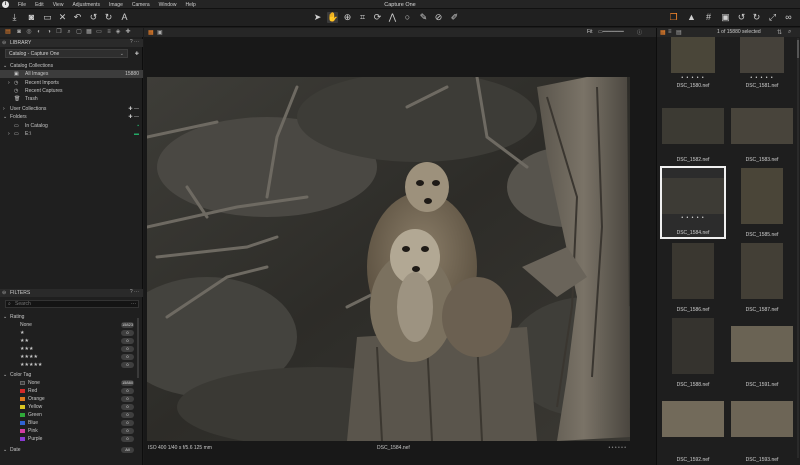  What do you see at coordinates (71, 431) in the screenshot?
I see `color-row: Pink 0` at bounding box center [71, 431].